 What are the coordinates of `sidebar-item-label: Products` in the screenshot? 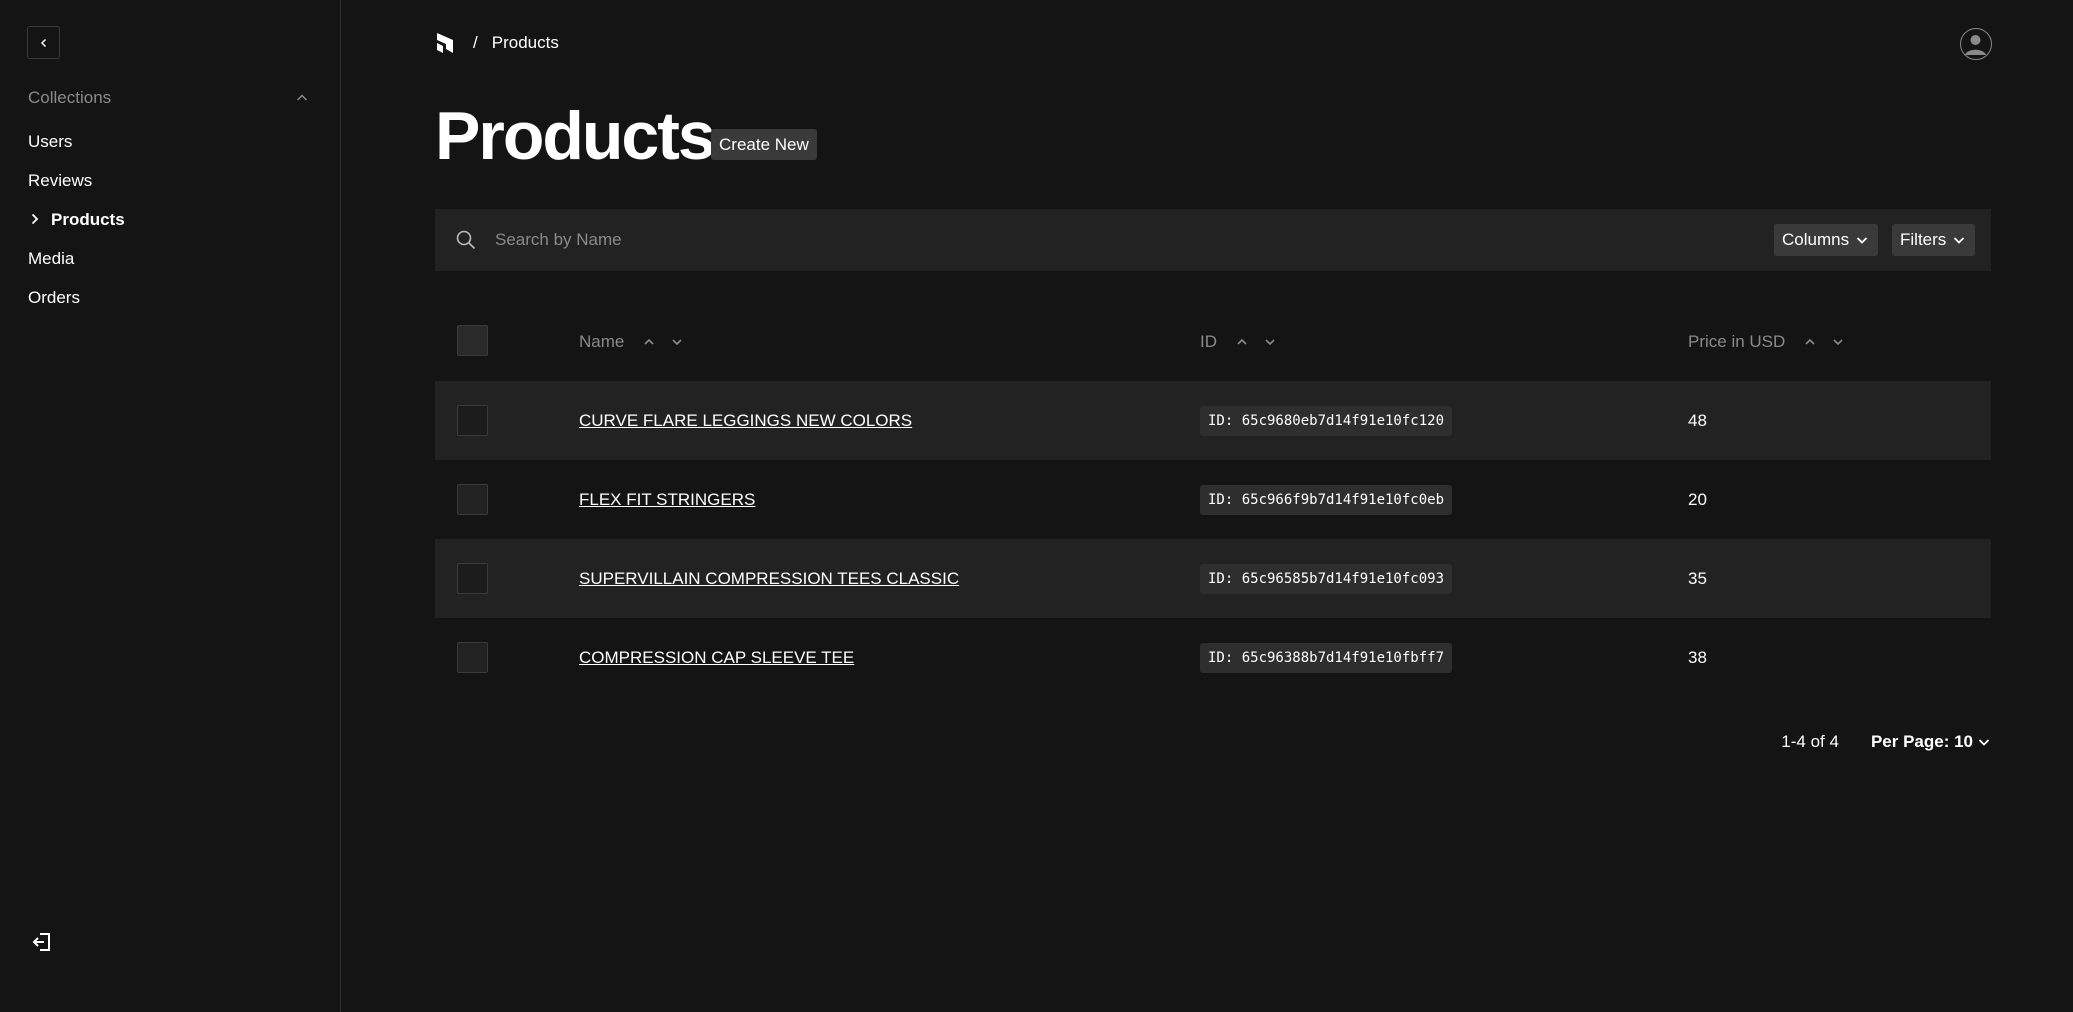 It's located at (88, 219).